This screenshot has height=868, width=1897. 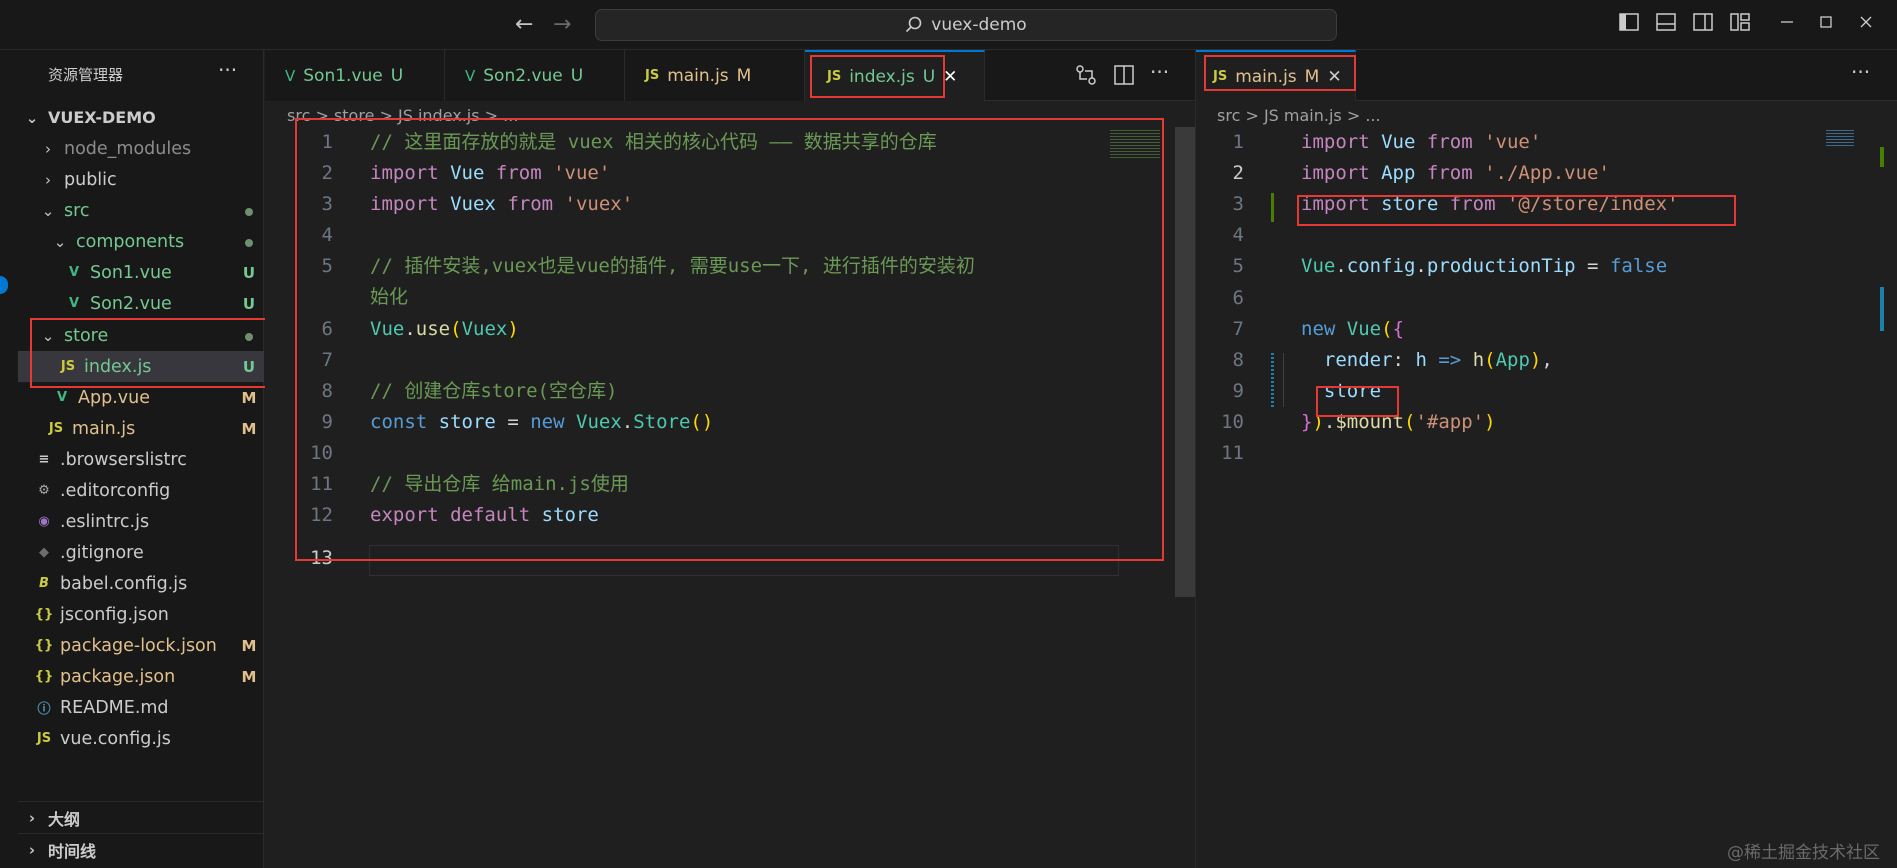 What do you see at coordinates (1803, 853) in the screenshot?
I see `watermark: @稀土掘金技术社区` at bounding box center [1803, 853].